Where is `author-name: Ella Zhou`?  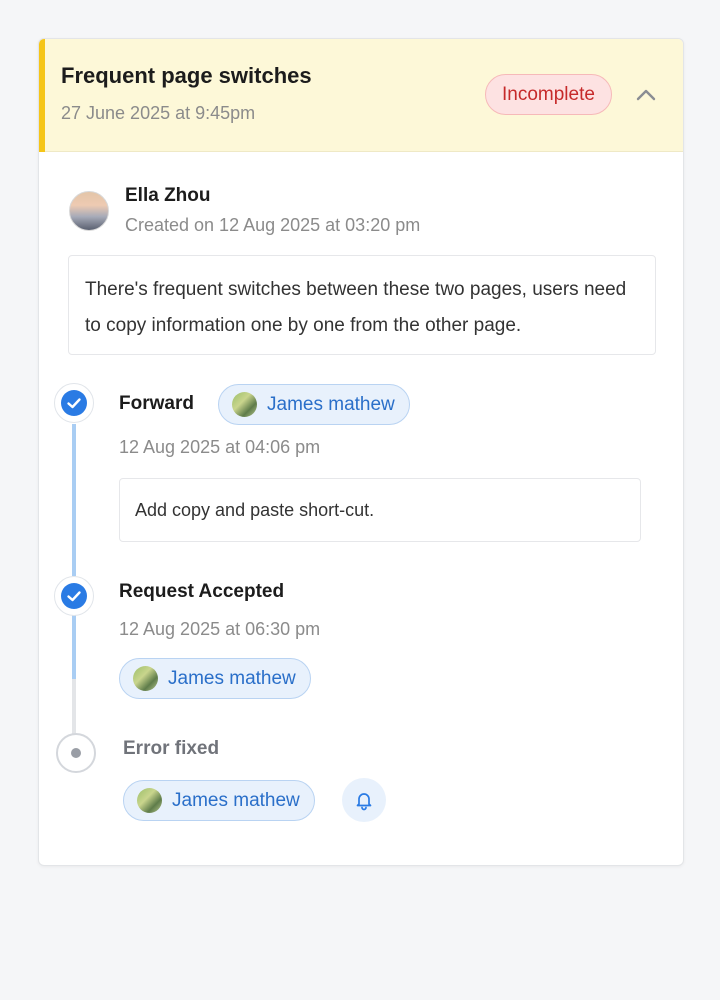 author-name: Ella Zhou is located at coordinates (168, 195).